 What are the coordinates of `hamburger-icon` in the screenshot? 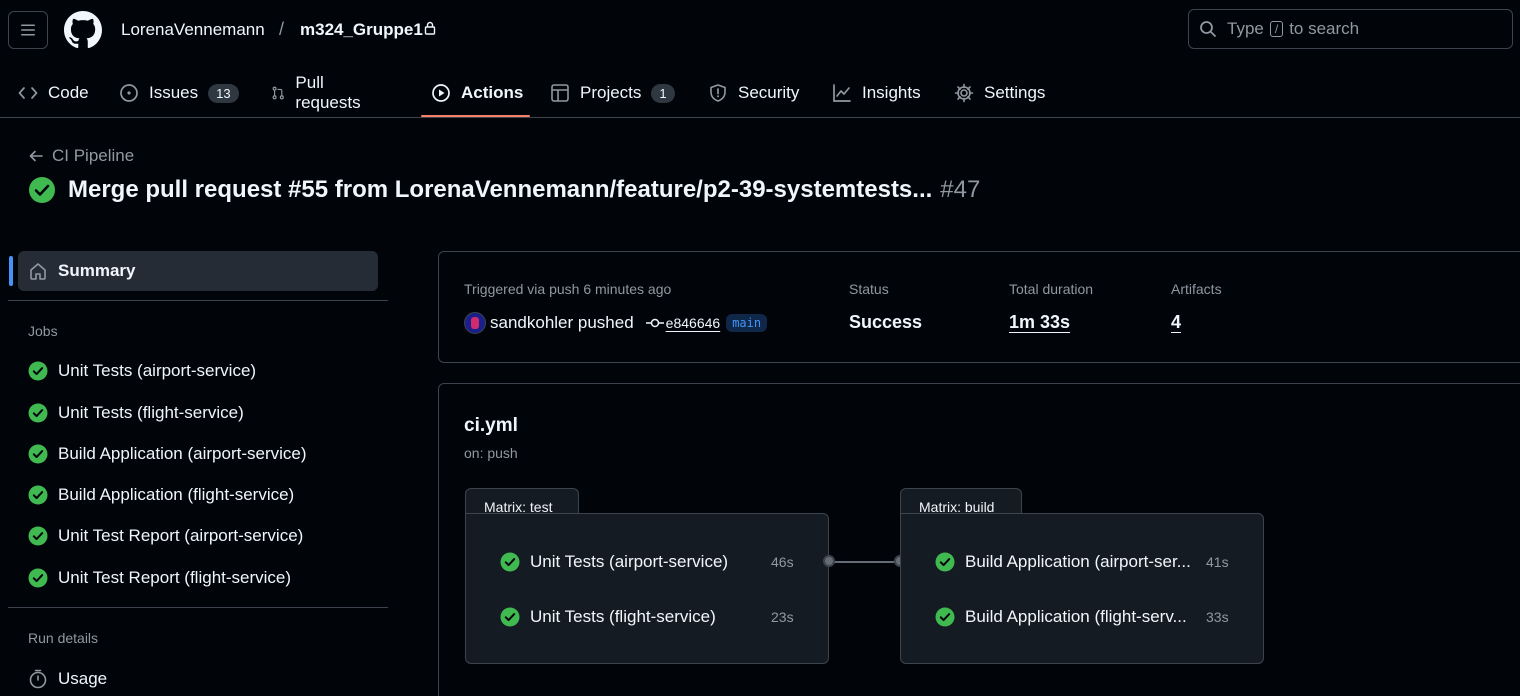 It's located at (28, 30).